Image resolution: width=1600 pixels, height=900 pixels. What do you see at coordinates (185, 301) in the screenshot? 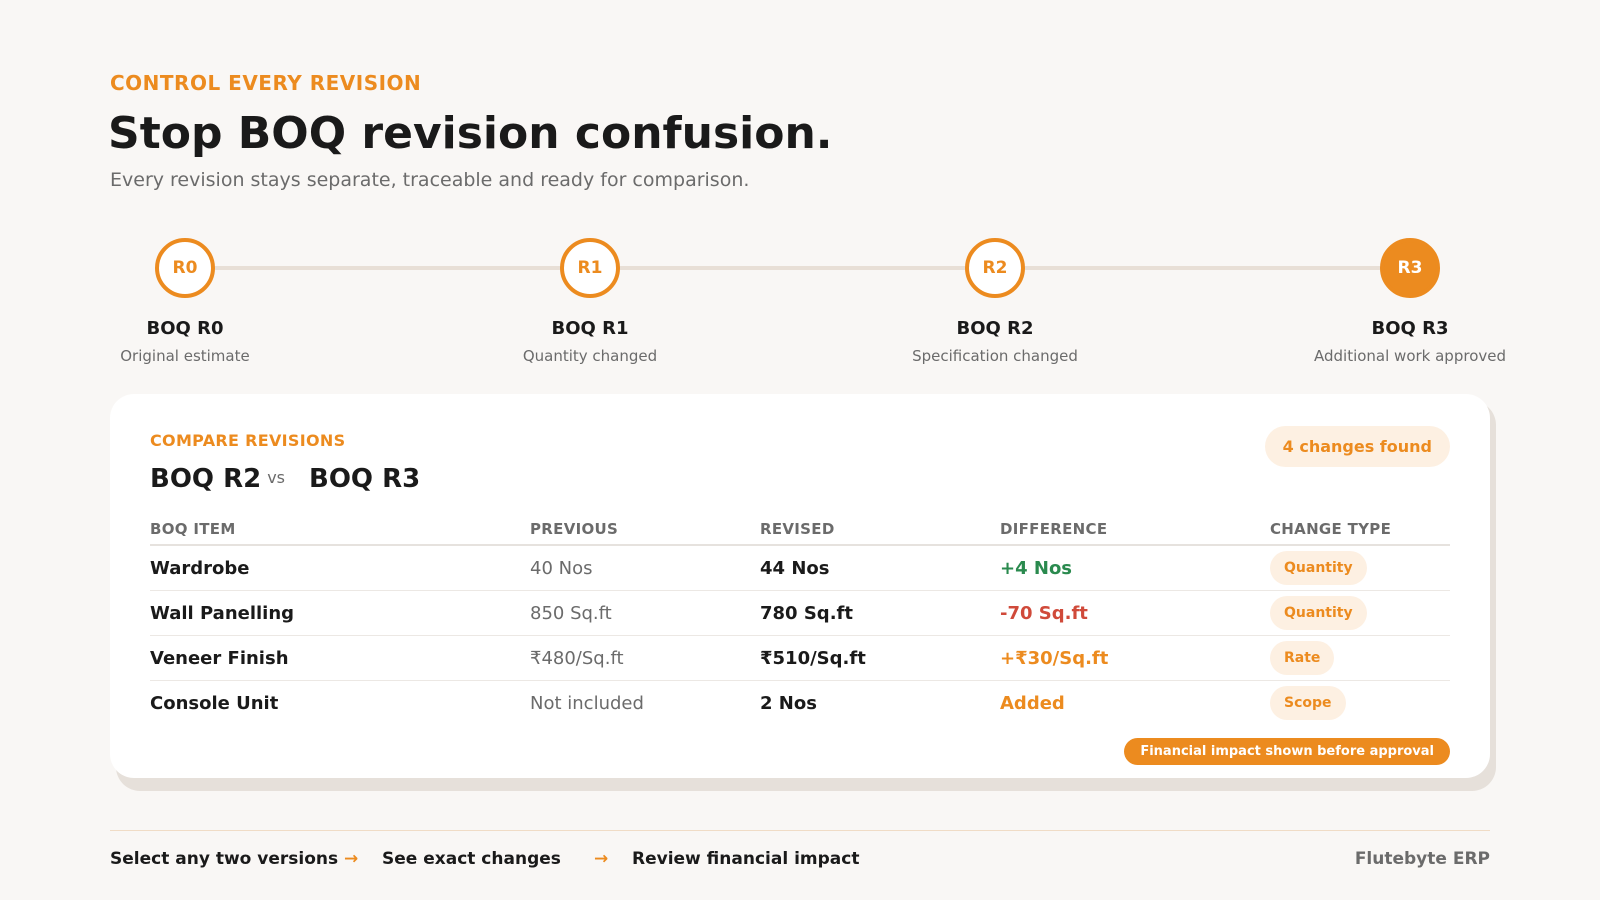
I see `timeline-step-r0: R0 BOQ R0 Original estimate` at bounding box center [185, 301].